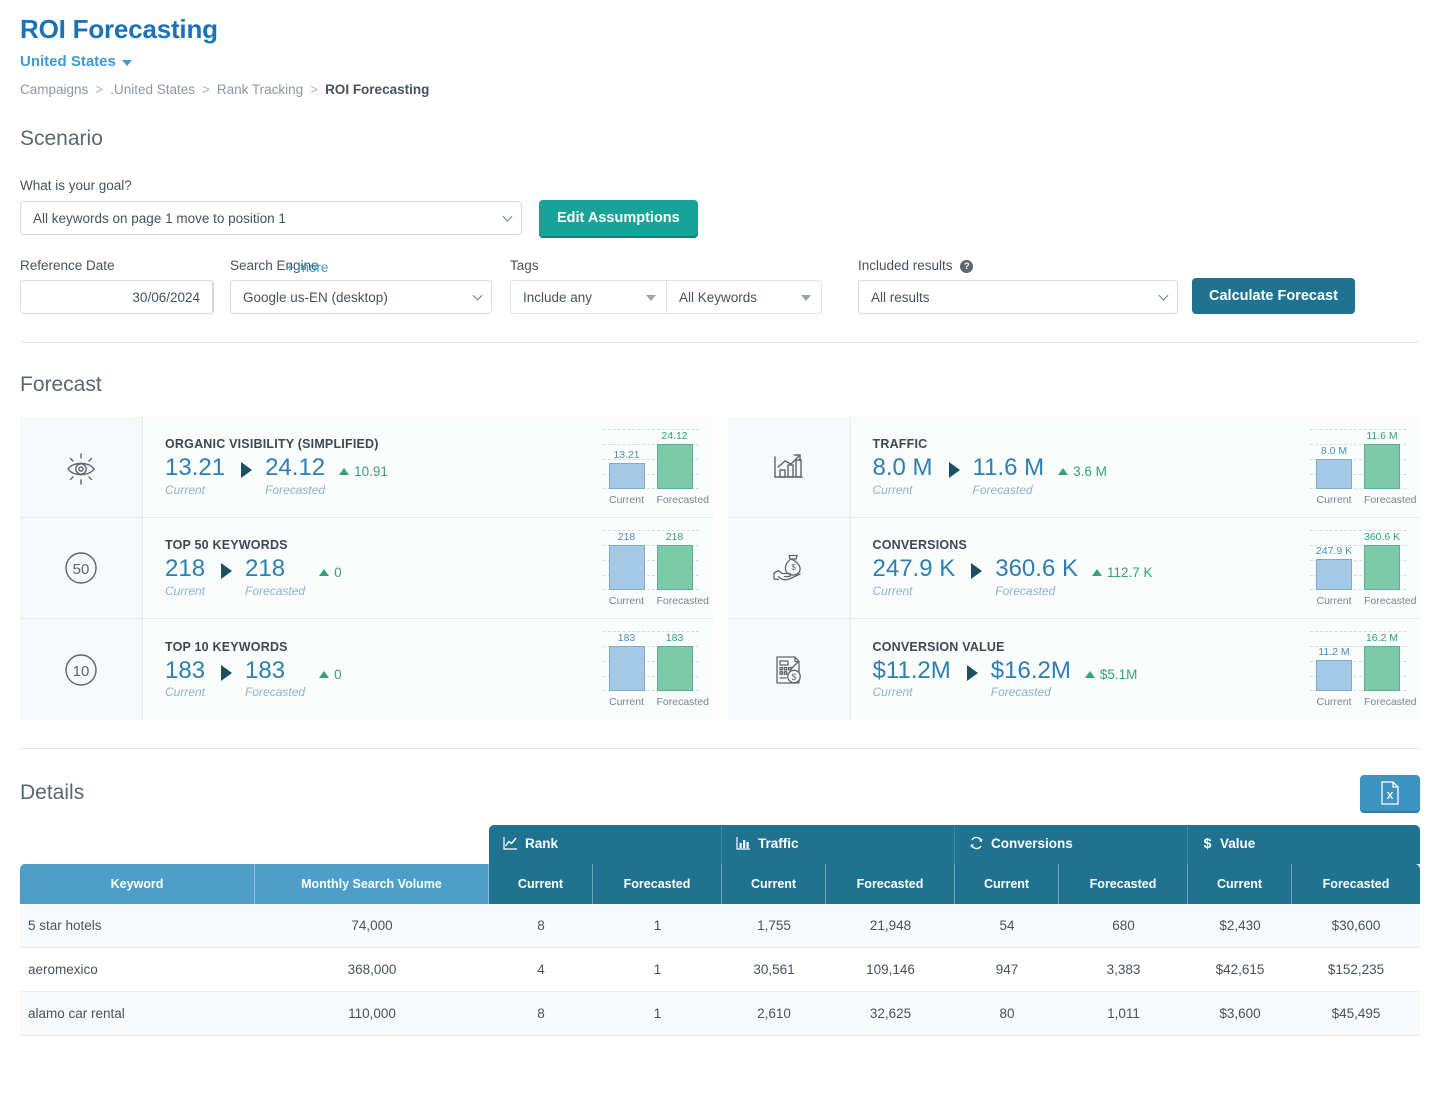 The image size is (1440, 1094). Describe the element at coordinates (890, 884) in the screenshot. I see `column-header-traffic-forecasted: Forecasted` at that location.